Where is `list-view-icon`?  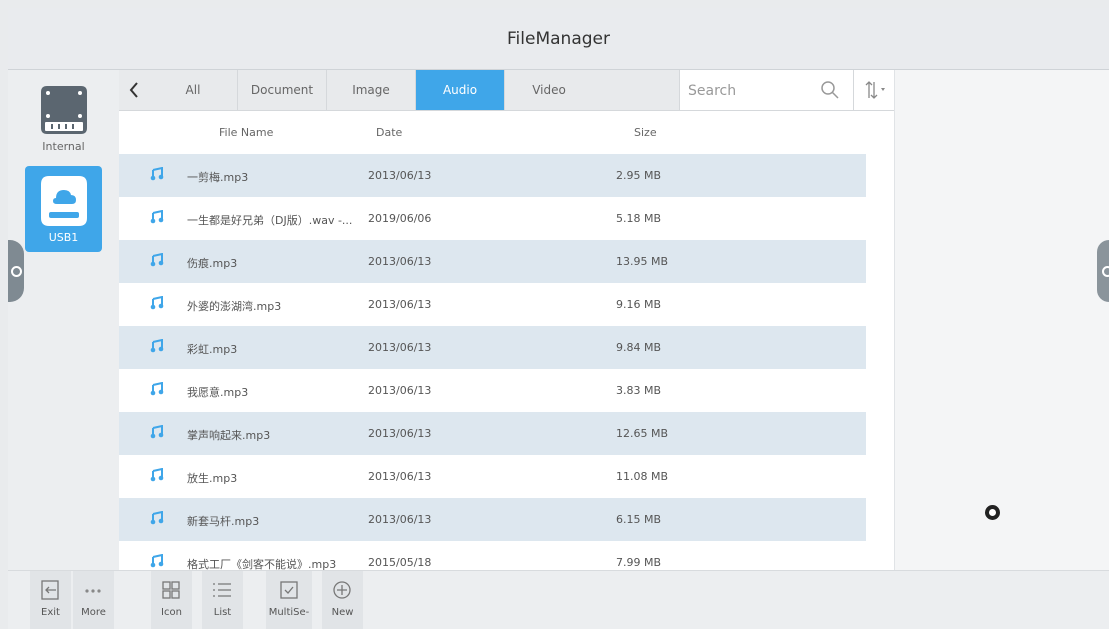 list-view-icon is located at coordinates (222, 590).